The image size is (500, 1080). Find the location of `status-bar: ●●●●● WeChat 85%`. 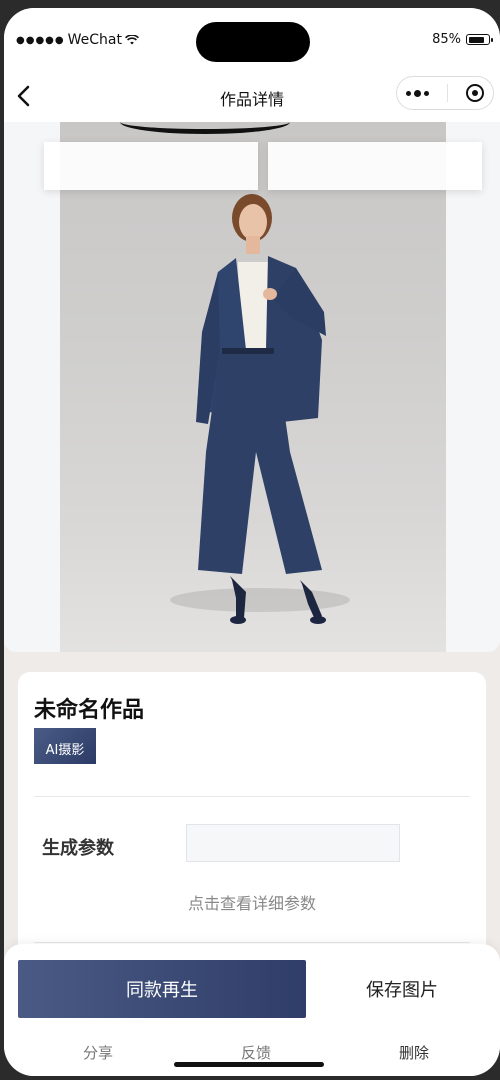

status-bar: ●●●●● WeChat 85% is located at coordinates (252, 39).